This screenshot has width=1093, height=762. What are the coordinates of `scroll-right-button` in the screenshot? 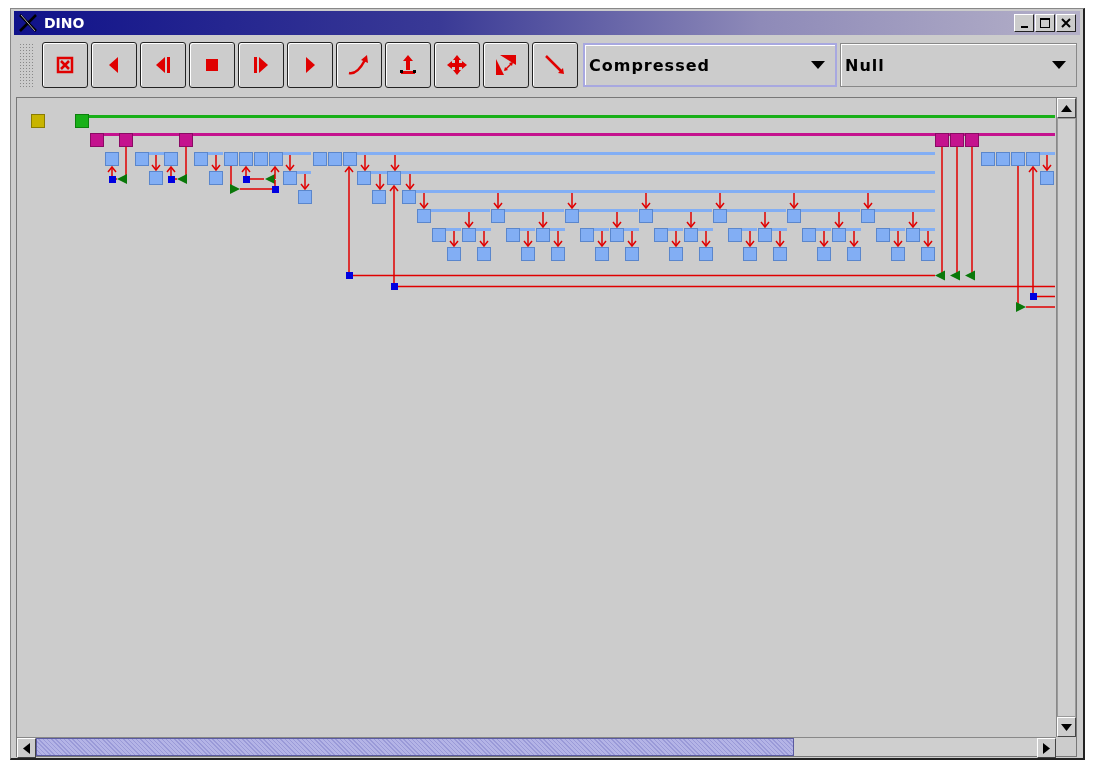 It's located at (1046, 748).